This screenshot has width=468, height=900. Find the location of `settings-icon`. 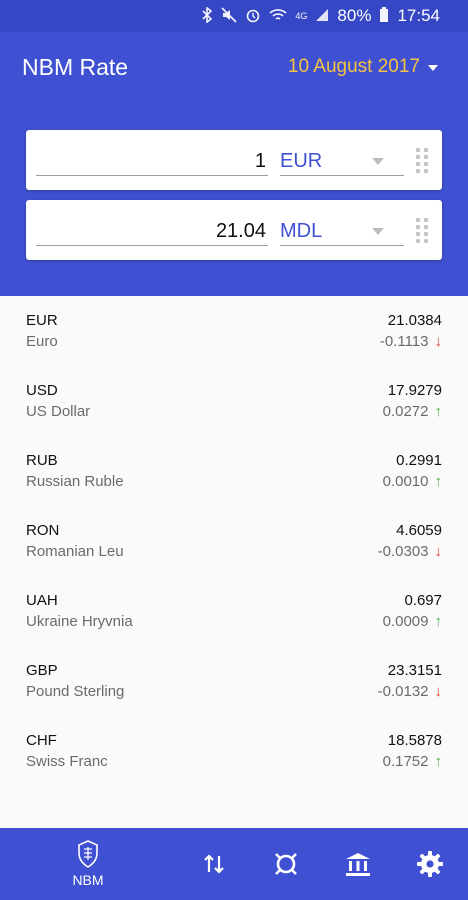

settings-icon is located at coordinates (430, 866).